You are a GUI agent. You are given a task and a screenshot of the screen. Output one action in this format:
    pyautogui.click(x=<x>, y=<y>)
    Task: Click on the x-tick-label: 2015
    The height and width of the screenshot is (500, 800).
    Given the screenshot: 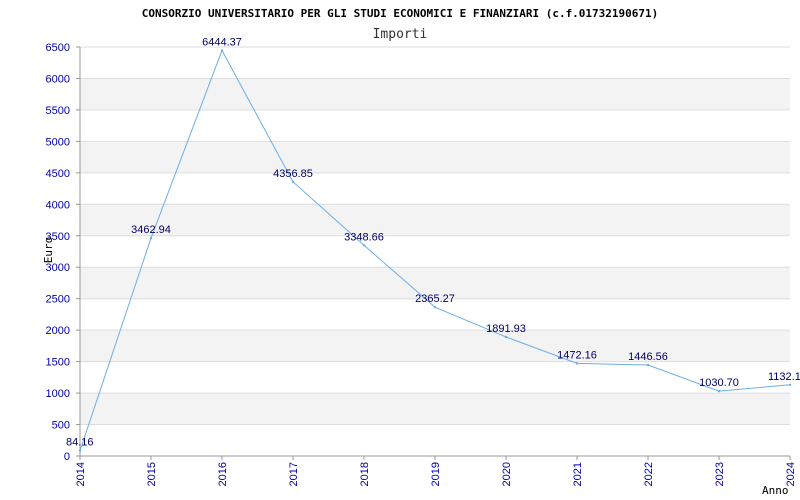 What is the action you would take?
    pyautogui.click(x=152, y=474)
    